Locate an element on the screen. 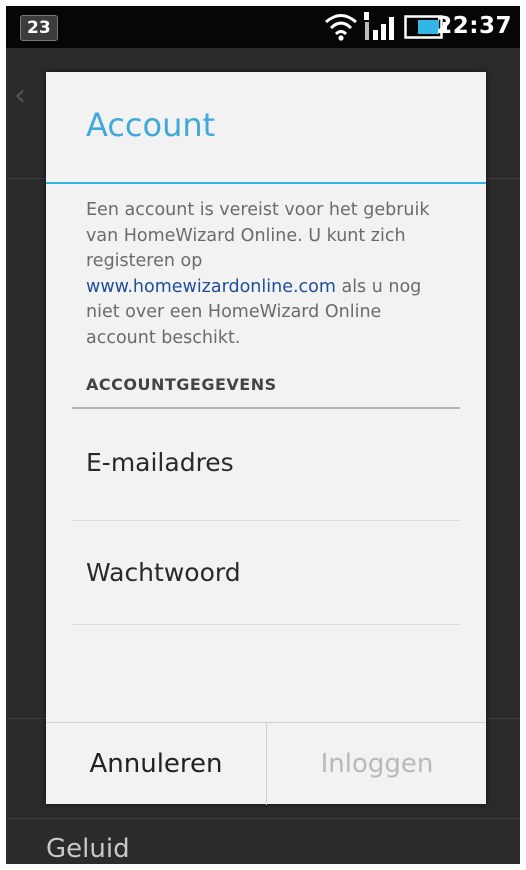 The width and height of the screenshot is (526, 870). status-time: 22:37 is located at coordinates (474, 26).